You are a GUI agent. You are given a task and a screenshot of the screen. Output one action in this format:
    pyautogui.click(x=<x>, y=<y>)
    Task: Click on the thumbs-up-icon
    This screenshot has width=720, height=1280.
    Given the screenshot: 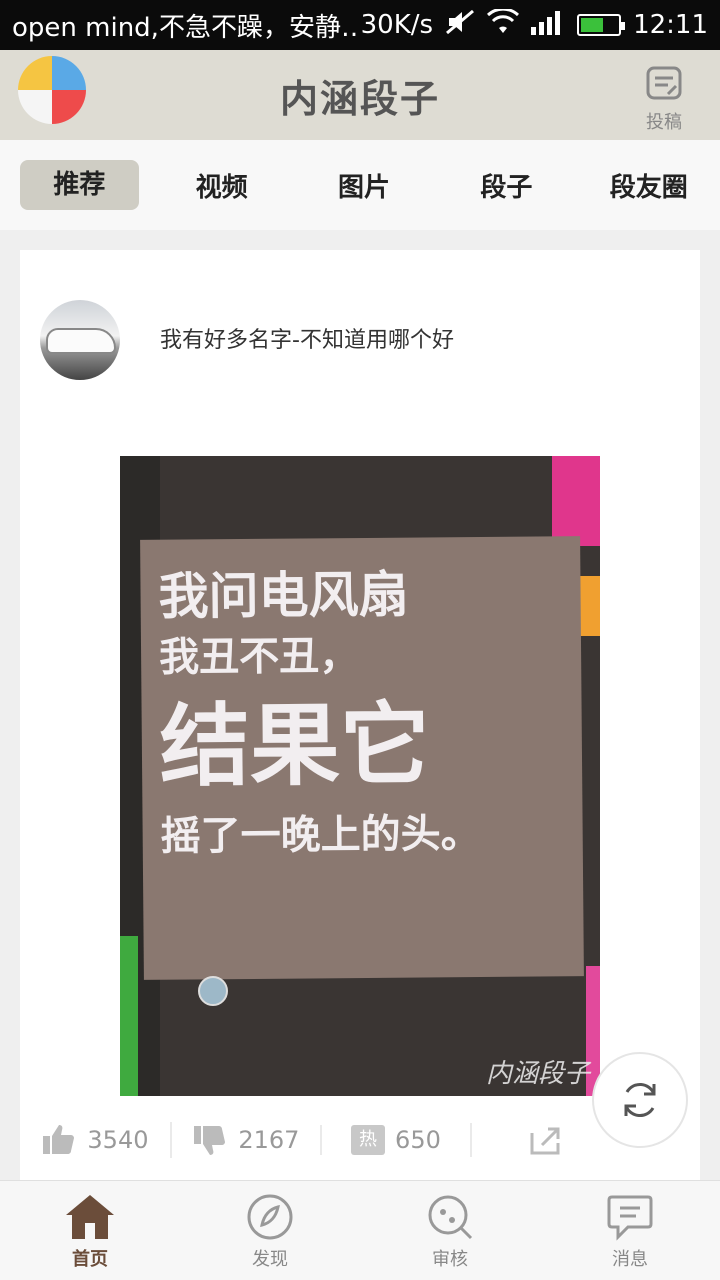 What is the action you would take?
    pyautogui.click(x=59, y=1139)
    